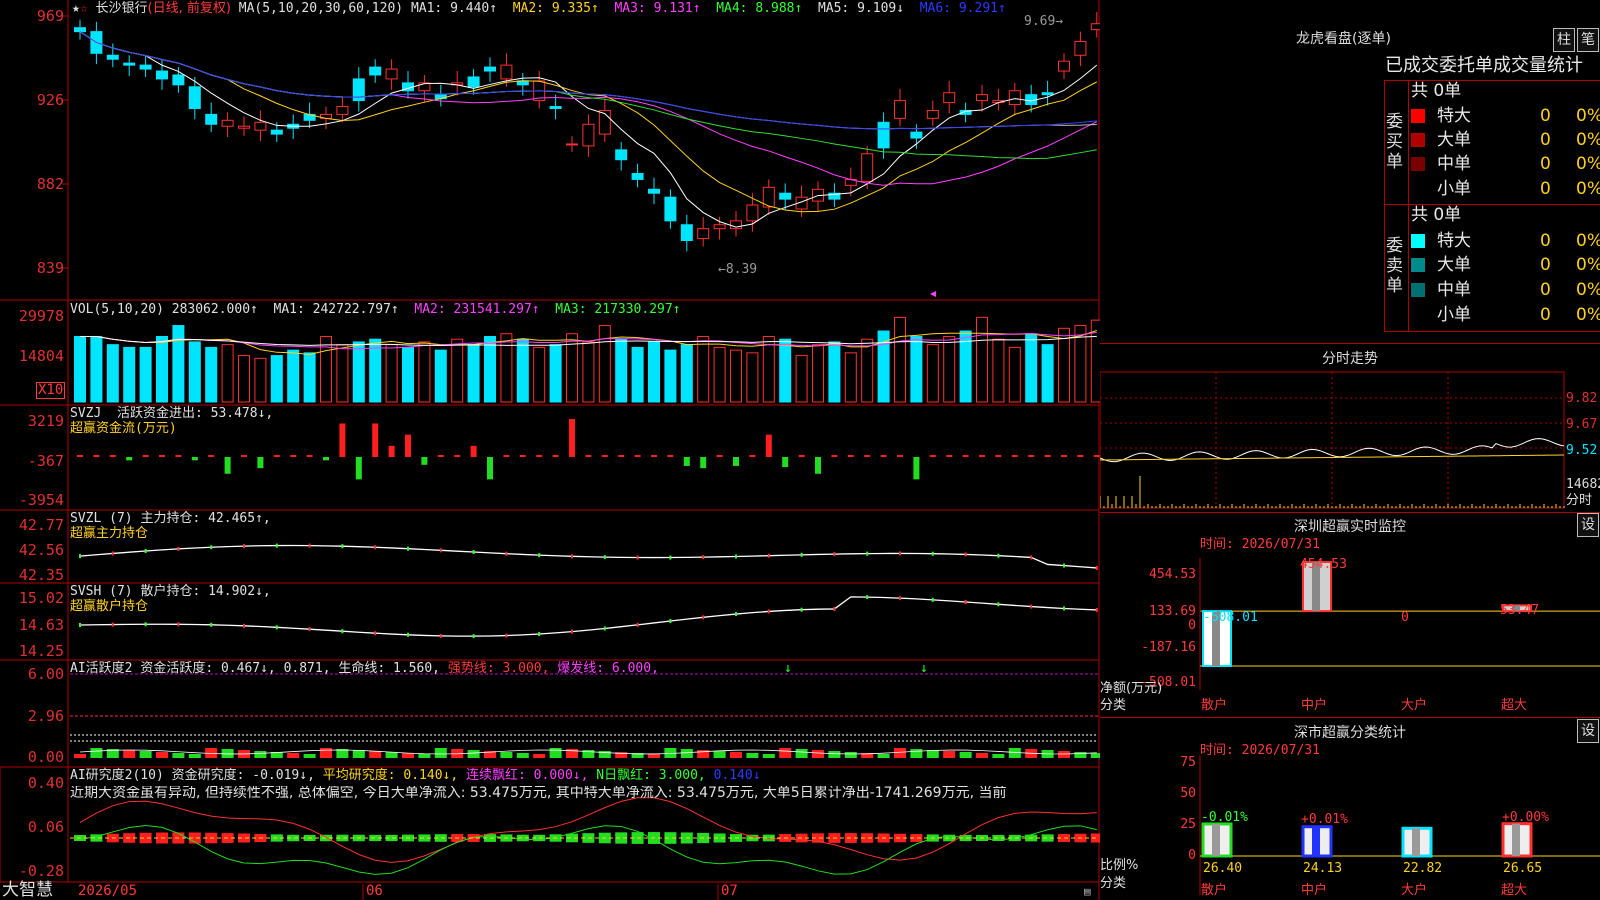 The width and height of the screenshot is (1600, 900). Describe the element at coordinates (729, 891) in the screenshot. I see `date-label: 07` at that location.